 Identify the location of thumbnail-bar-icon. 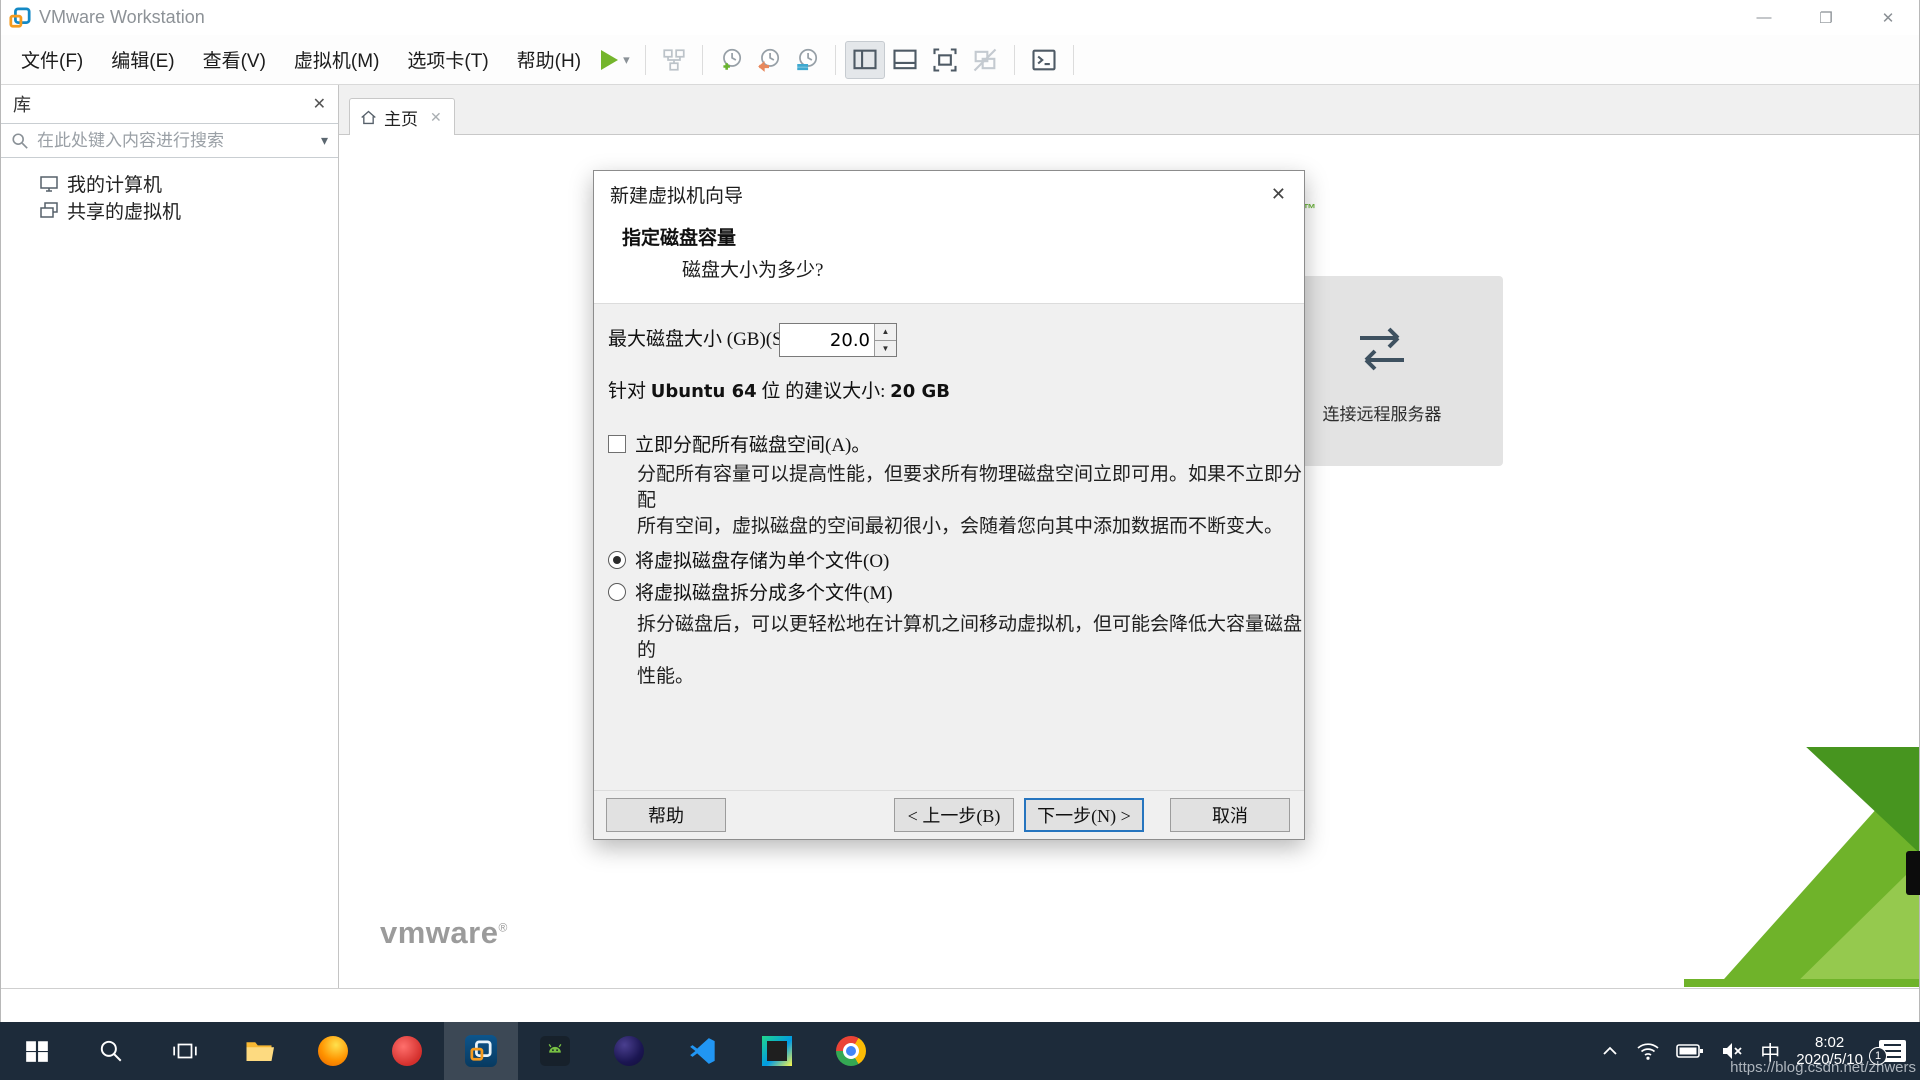
(905, 59).